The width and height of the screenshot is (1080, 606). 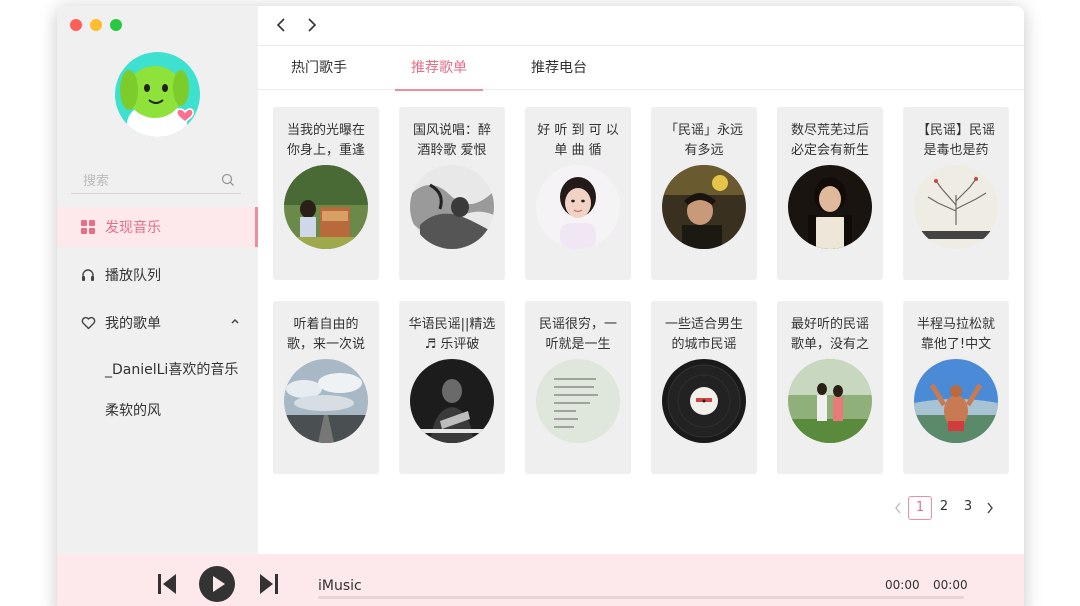 What do you see at coordinates (157, 94) in the screenshot?
I see `user-avatar` at bounding box center [157, 94].